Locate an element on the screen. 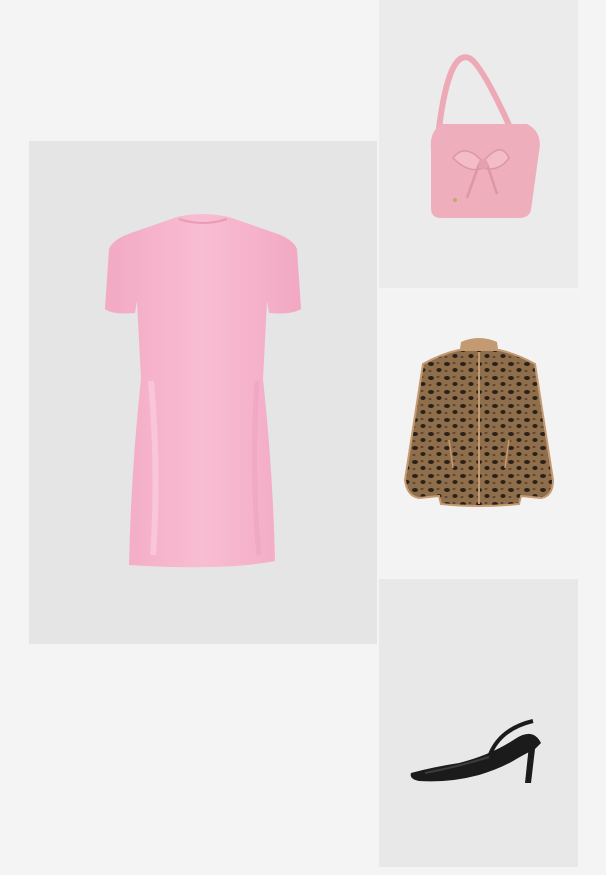 The width and height of the screenshot is (606, 875). shoe-image is located at coordinates (475, 751).